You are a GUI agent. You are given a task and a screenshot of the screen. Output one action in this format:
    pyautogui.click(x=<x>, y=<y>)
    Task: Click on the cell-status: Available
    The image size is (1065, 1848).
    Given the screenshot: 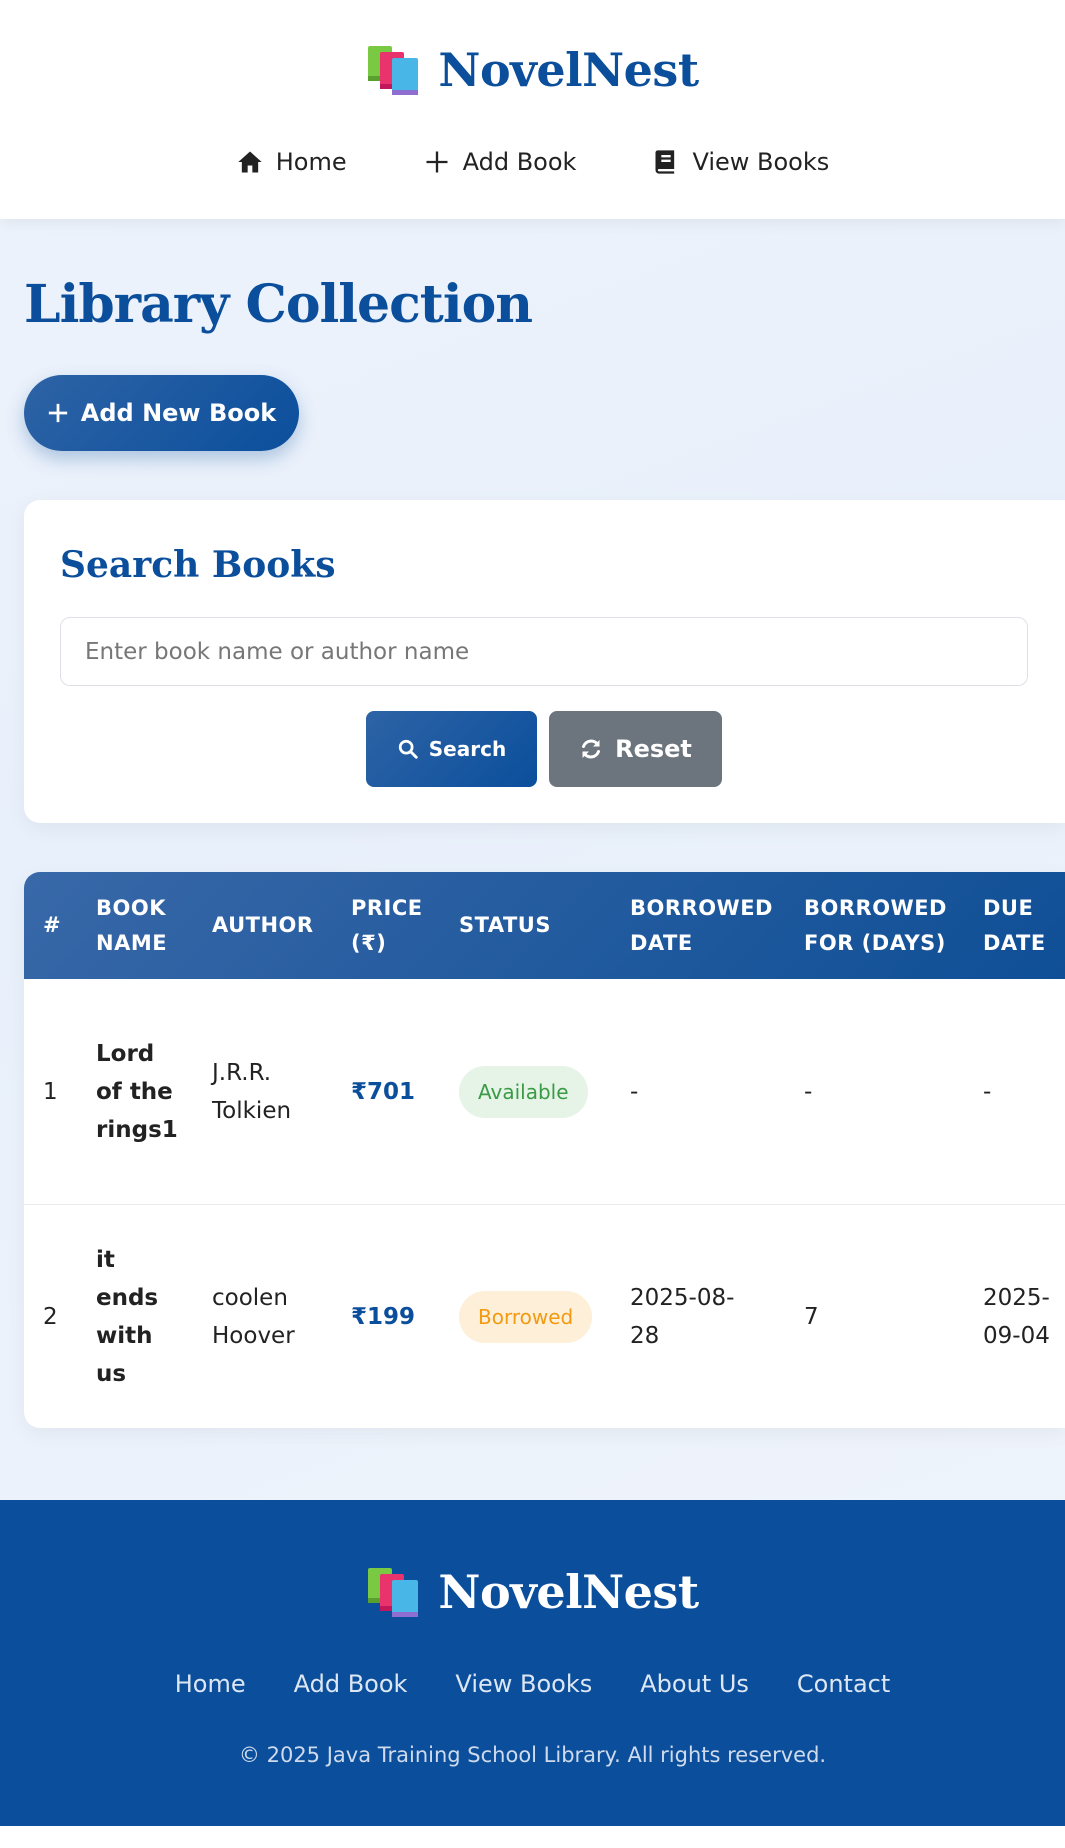 What is the action you would take?
    pyautogui.click(x=523, y=1091)
    